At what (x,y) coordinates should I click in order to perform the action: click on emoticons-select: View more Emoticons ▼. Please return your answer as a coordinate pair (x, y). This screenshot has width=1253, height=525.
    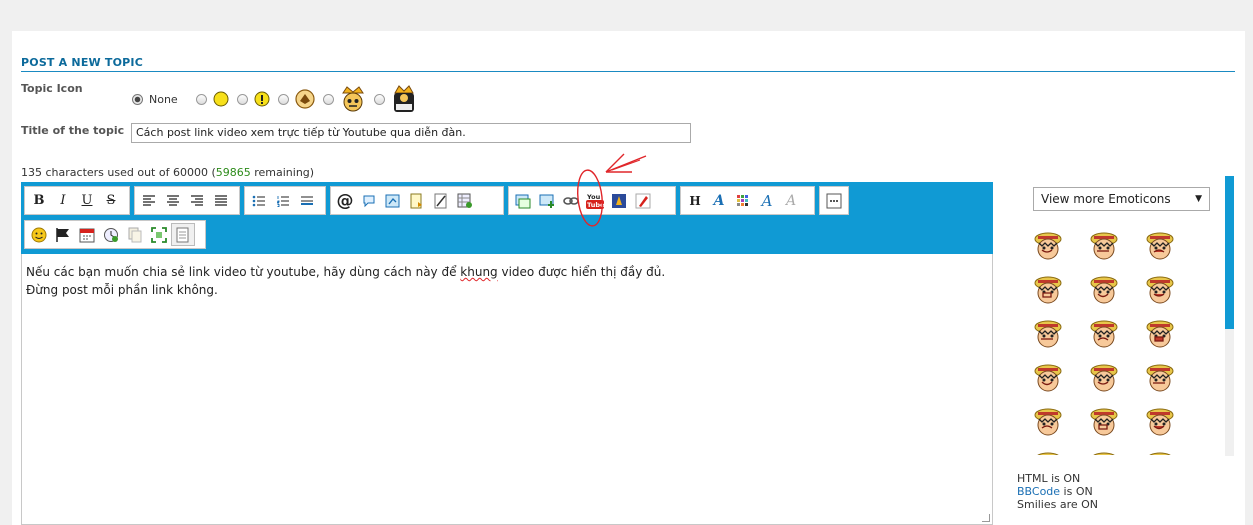
    Looking at the image, I should click on (1121, 199).